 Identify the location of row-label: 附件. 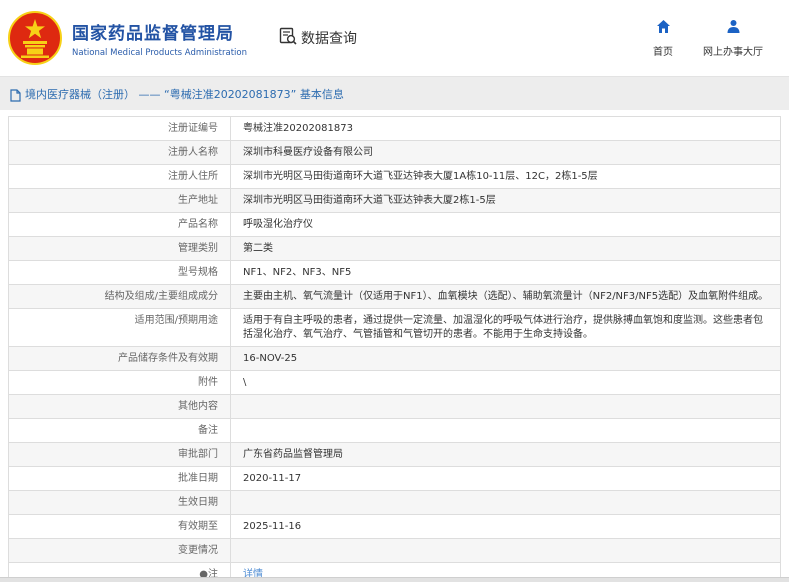
(120, 382).